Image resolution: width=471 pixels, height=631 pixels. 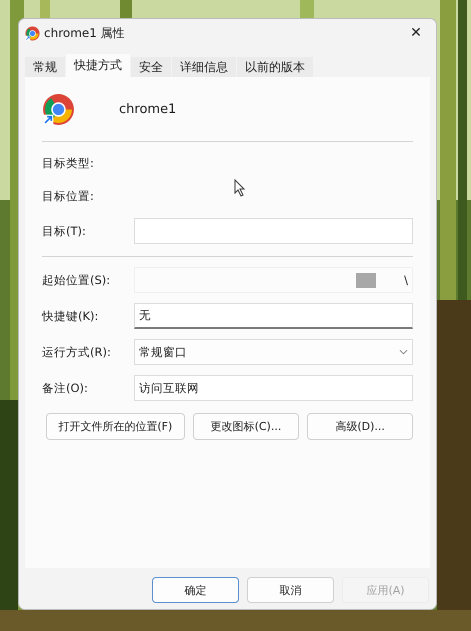 What do you see at coordinates (64, 231) in the screenshot?
I see `field-label: 目标(T):` at bounding box center [64, 231].